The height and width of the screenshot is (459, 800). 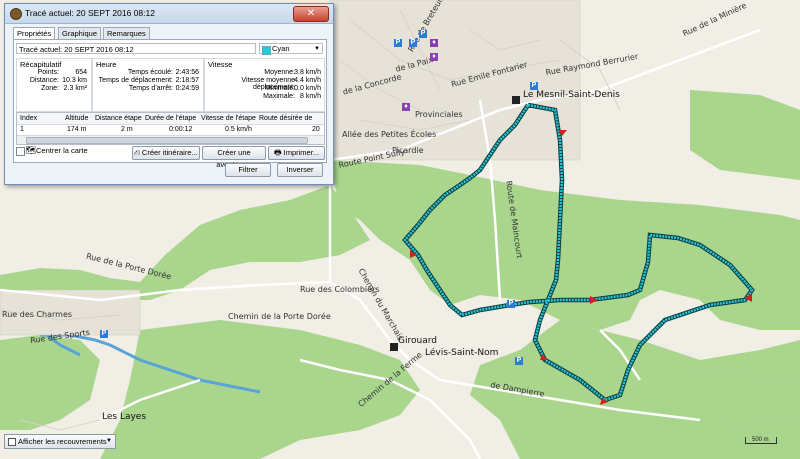 What do you see at coordinates (291, 49) in the screenshot?
I see `color-dropdown: Cyan ▼` at bounding box center [291, 49].